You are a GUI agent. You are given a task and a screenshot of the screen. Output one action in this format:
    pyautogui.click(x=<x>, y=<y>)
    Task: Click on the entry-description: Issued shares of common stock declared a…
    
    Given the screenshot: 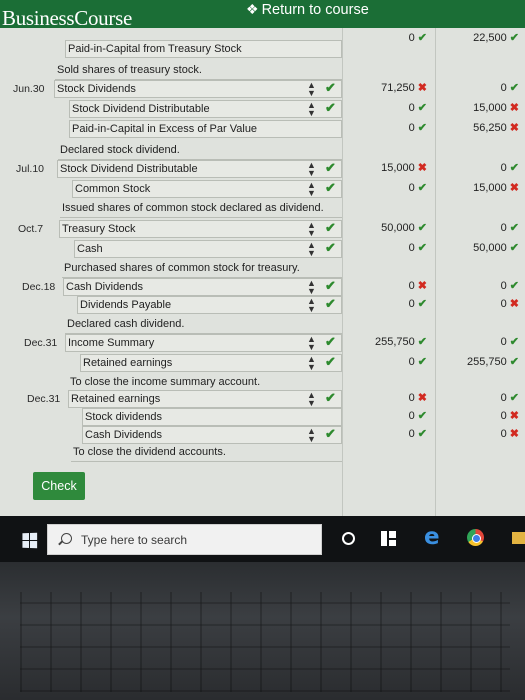 What is the action you would take?
    pyautogui.click(x=193, y=208)
    